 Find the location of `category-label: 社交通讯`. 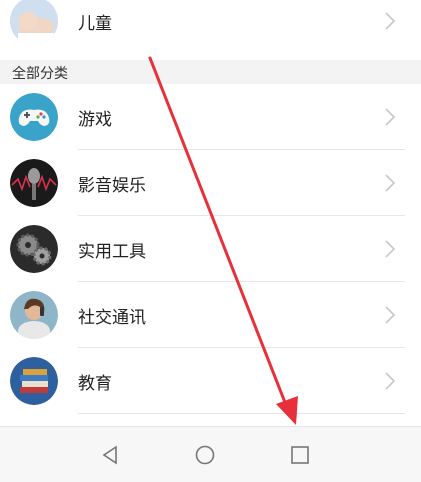

category-label: 社交通讯 is located at coordinates (112, 317).